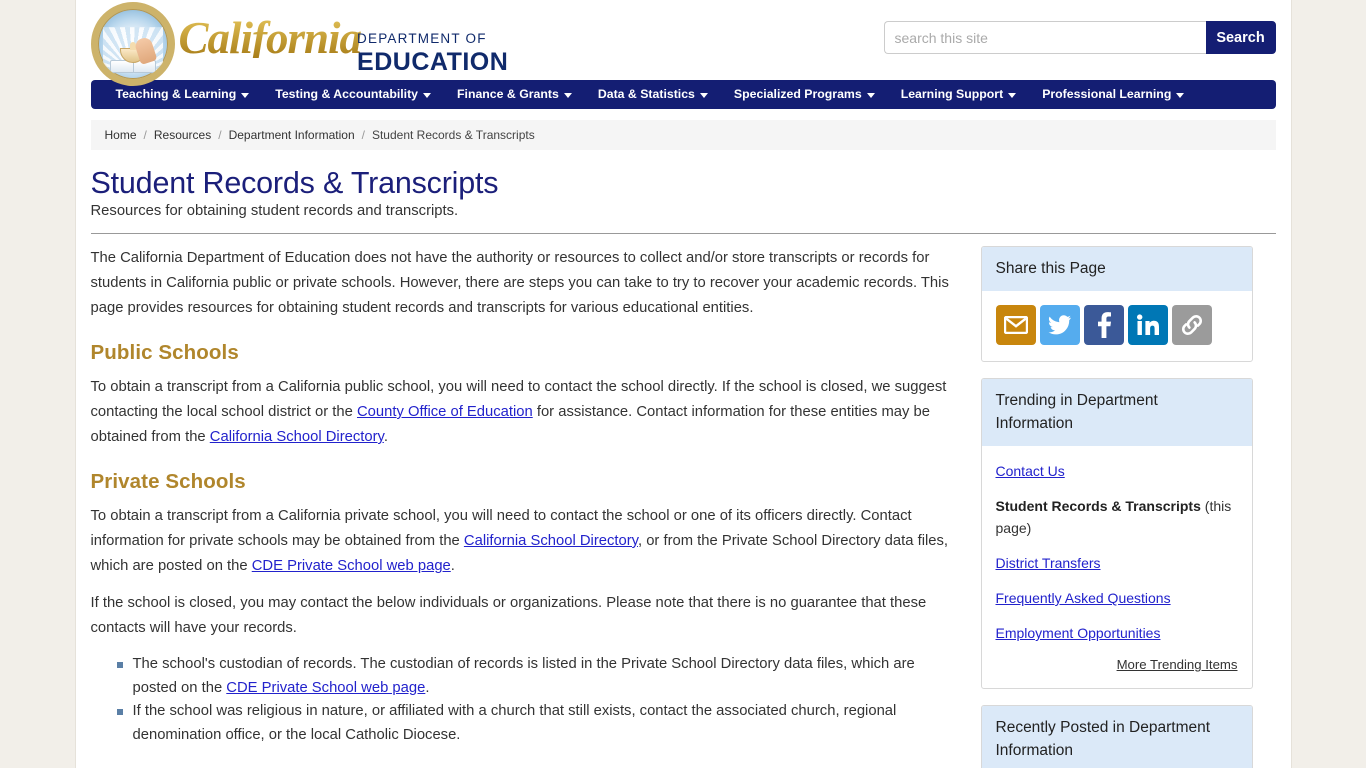 This screenshot has width=1366, height=768. What do you see at coordinates (1147, 325) in the screenshot?
I see `linkedin-share-icon` at bounding box center [1147, 325].